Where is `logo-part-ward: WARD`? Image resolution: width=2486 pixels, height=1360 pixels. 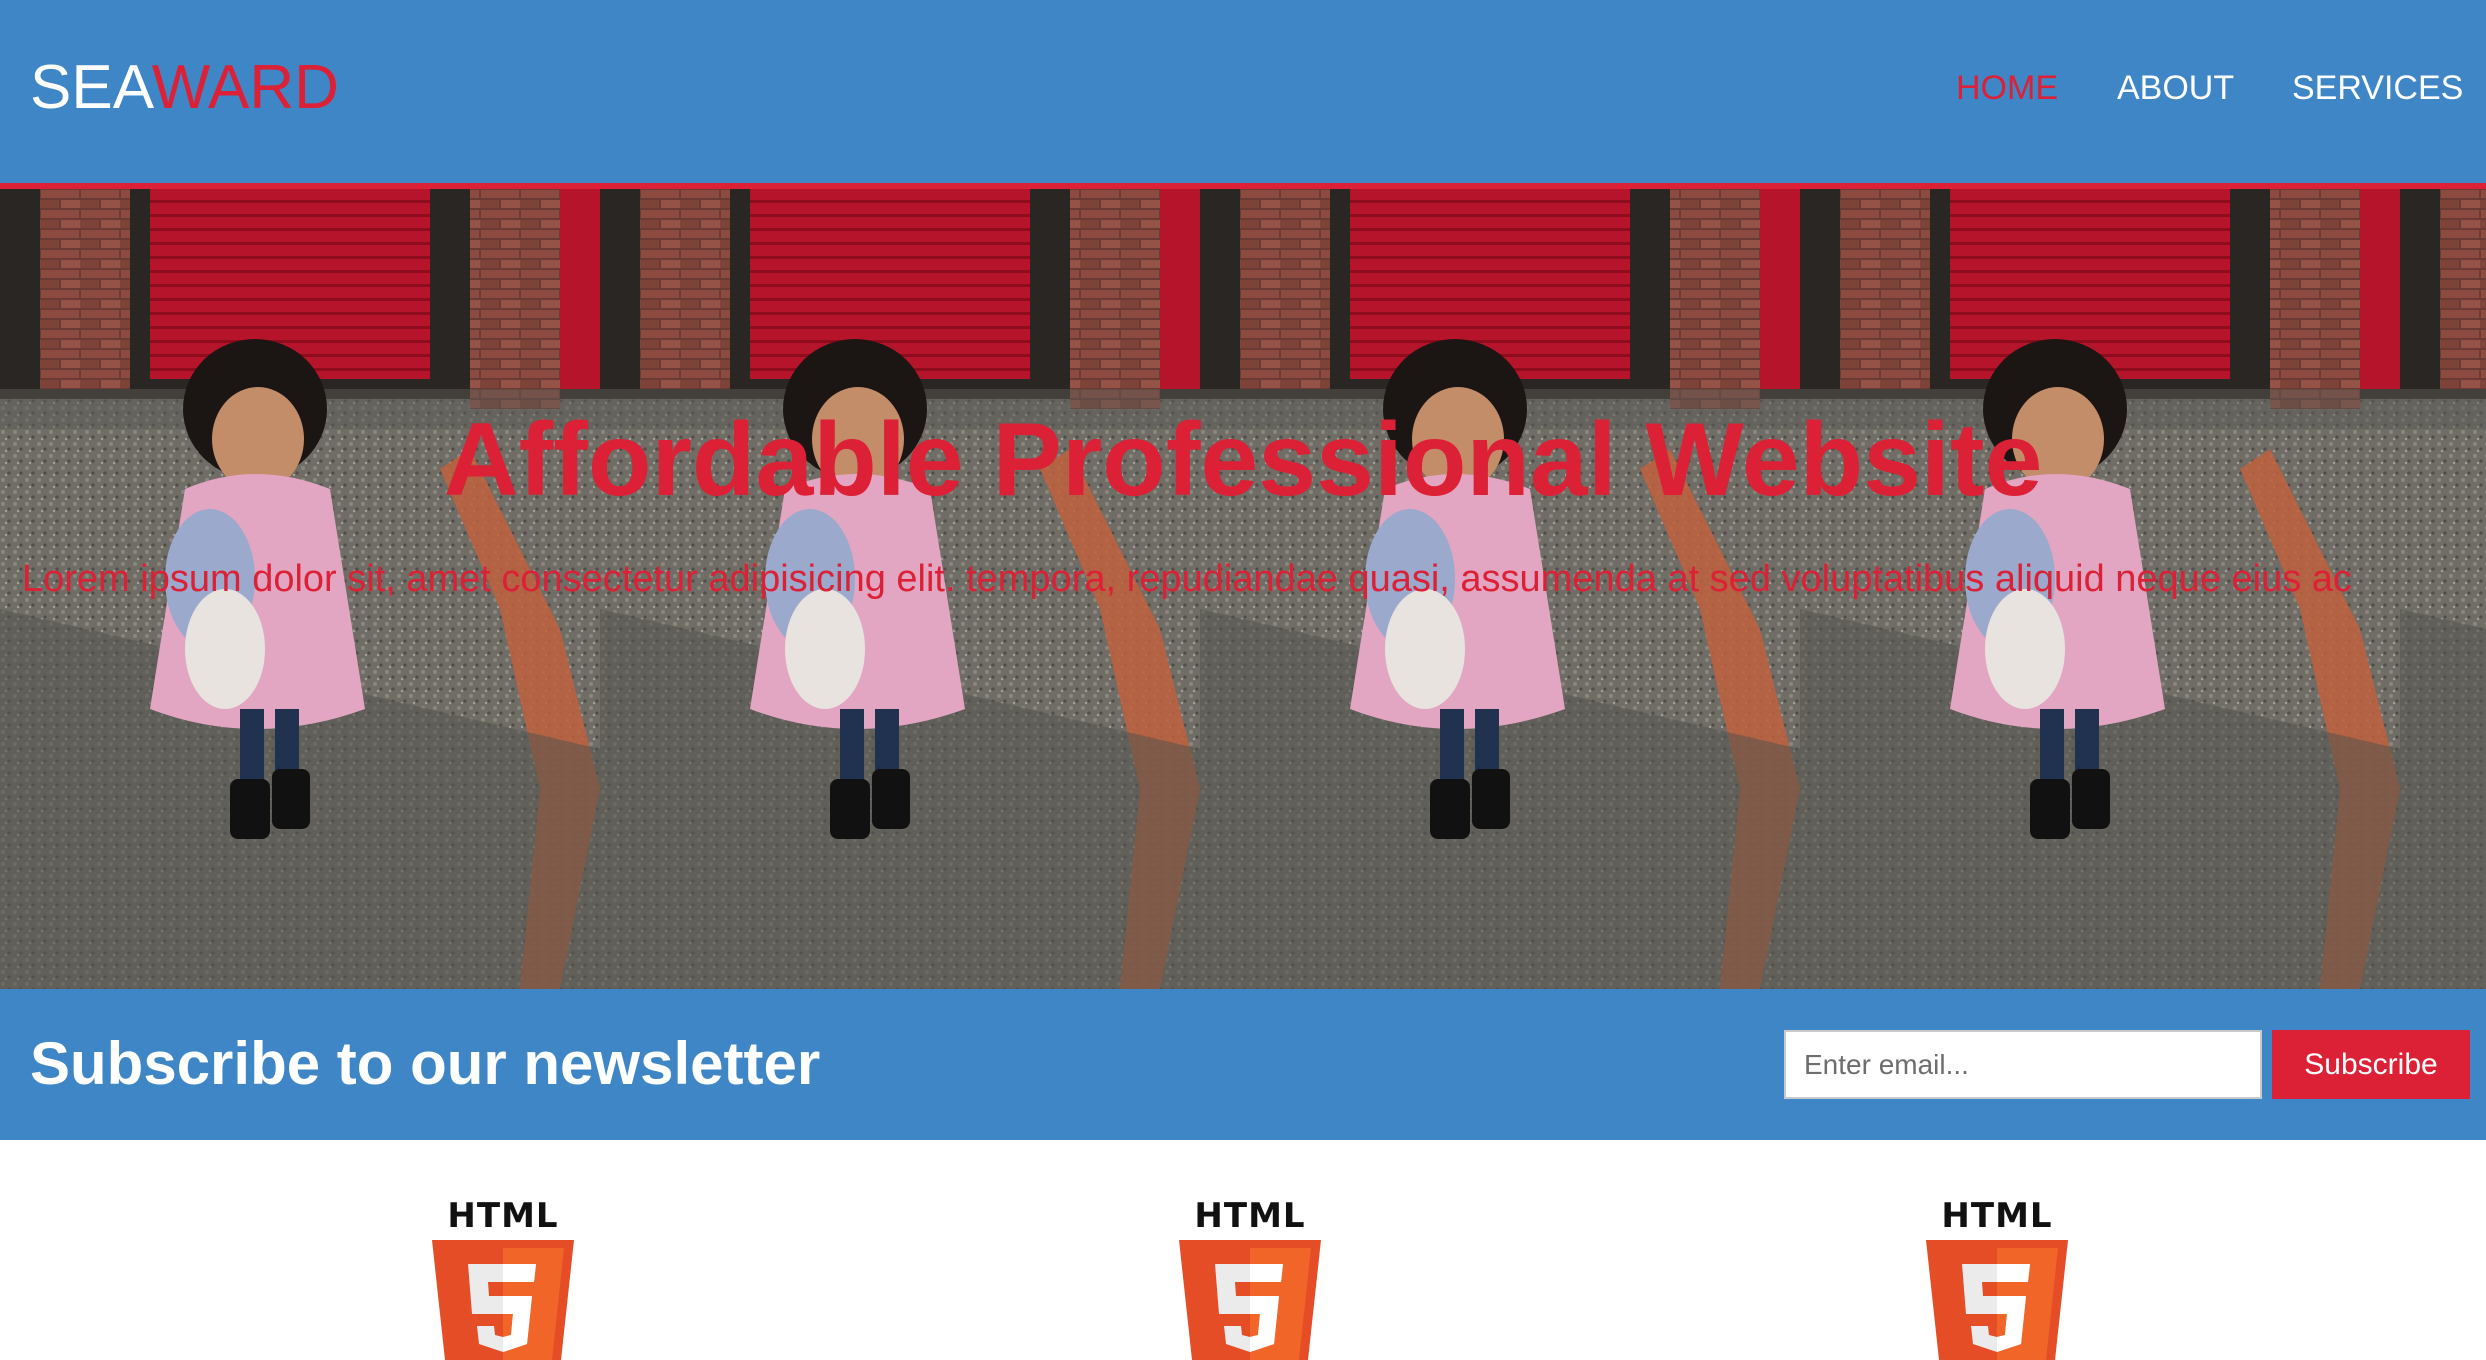 logo-part-ward: WARD is located at coordinates (245, 87).